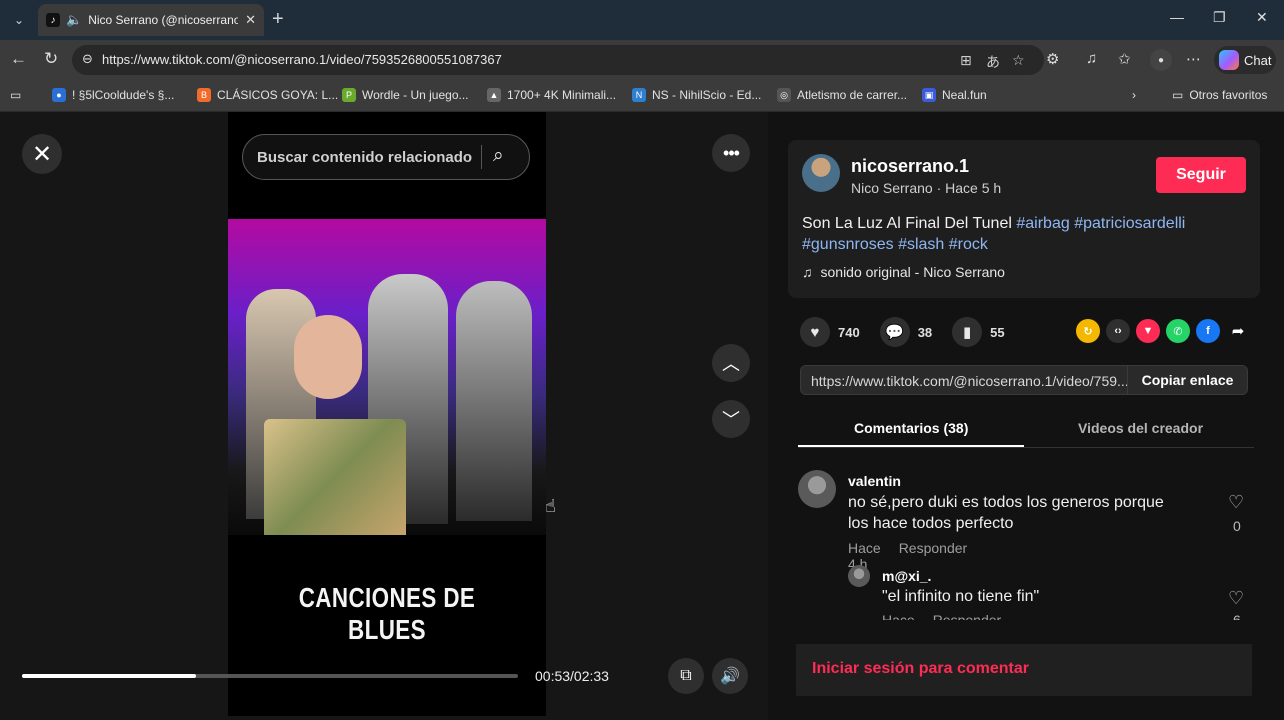 The height and width of the screenshot is (720, 1284). What do you see at coordinates (1026, 430) in the screenshot?
I see `panel-tabs: Comentarios (38) Videos del creador` at bounding box center [1026, 430].